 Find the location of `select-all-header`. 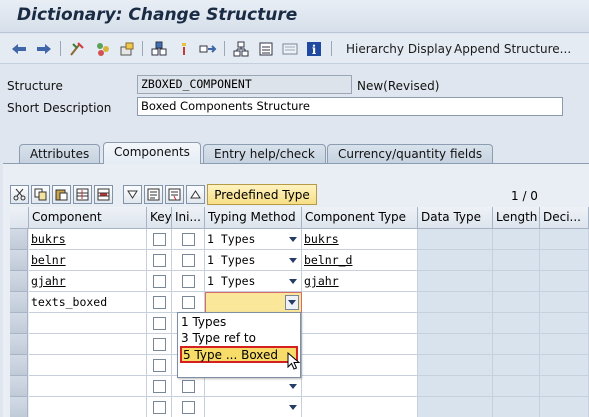

select-all-header is located at coordinates (19, 218).